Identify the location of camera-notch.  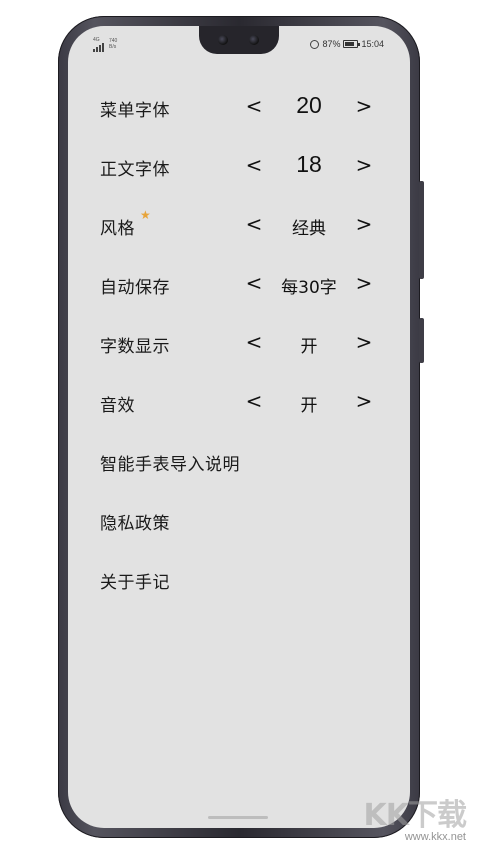
(239, 40).